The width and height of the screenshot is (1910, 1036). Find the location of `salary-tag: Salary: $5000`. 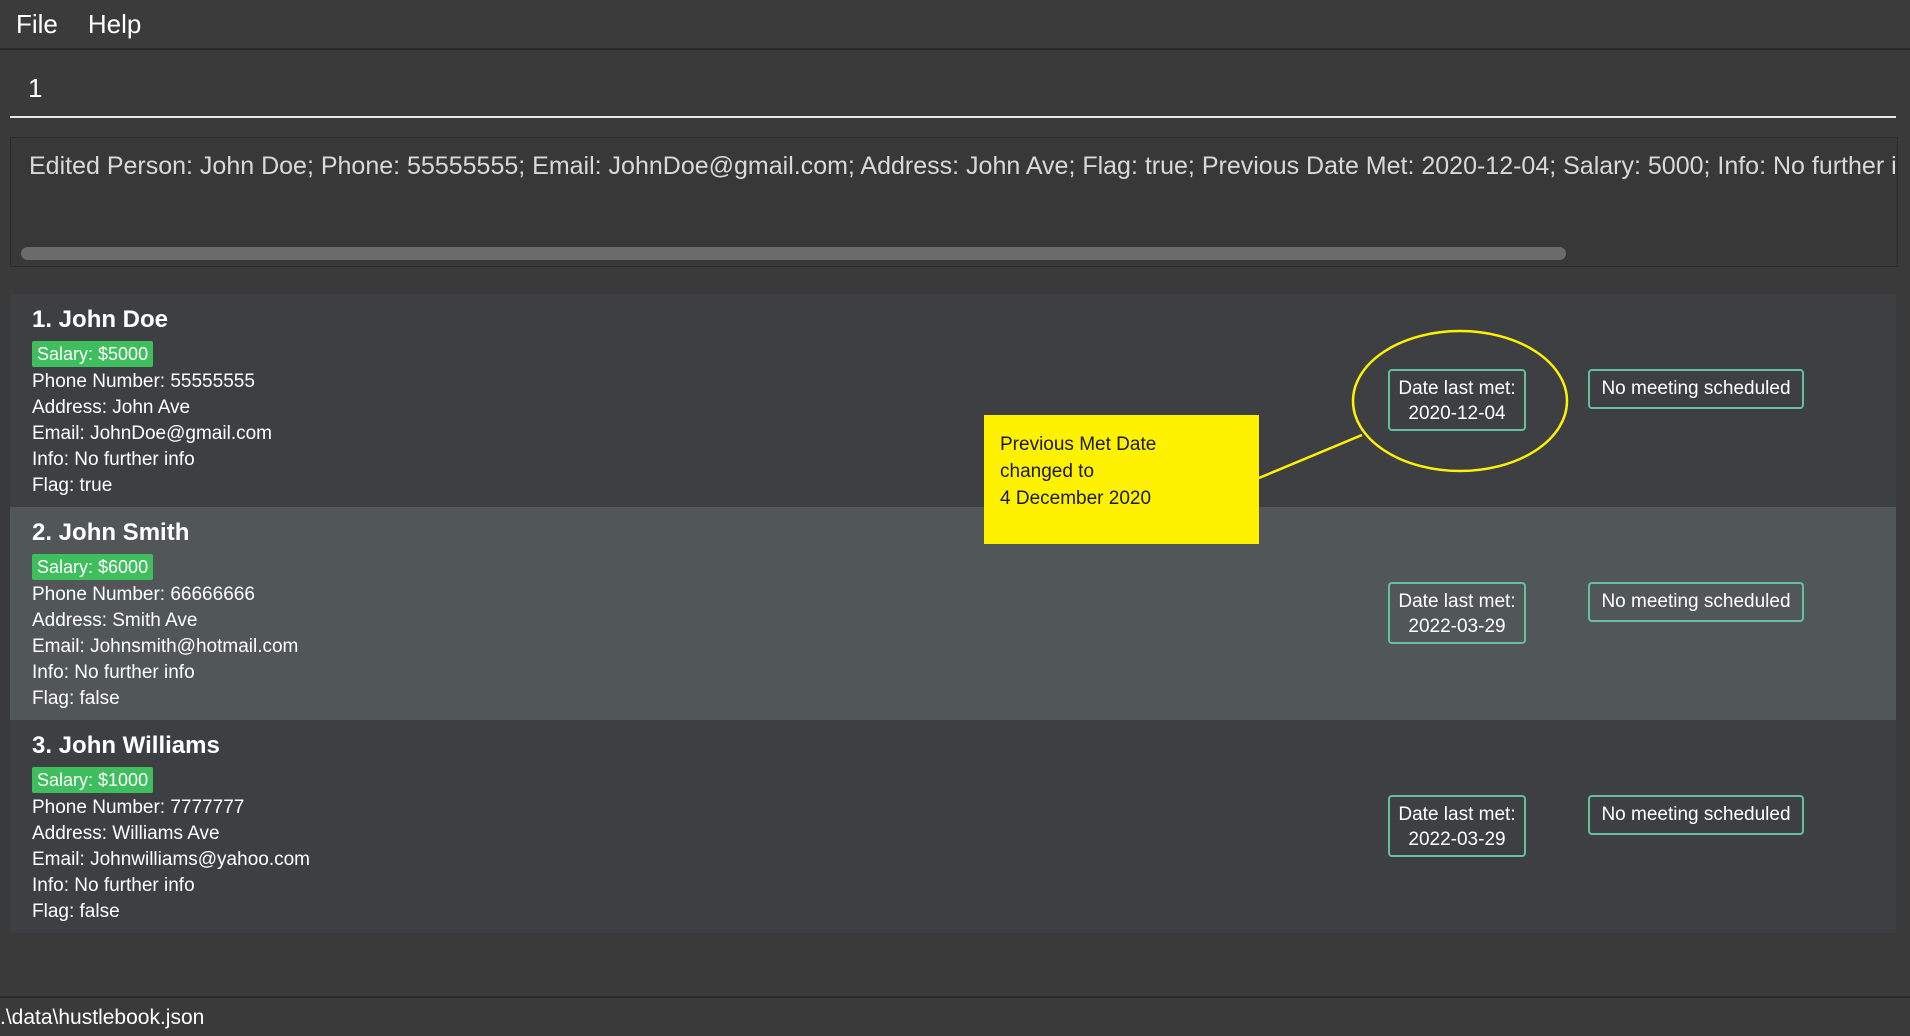

salary-tag: Salary: $5000 is located at coordinates (93, 354).